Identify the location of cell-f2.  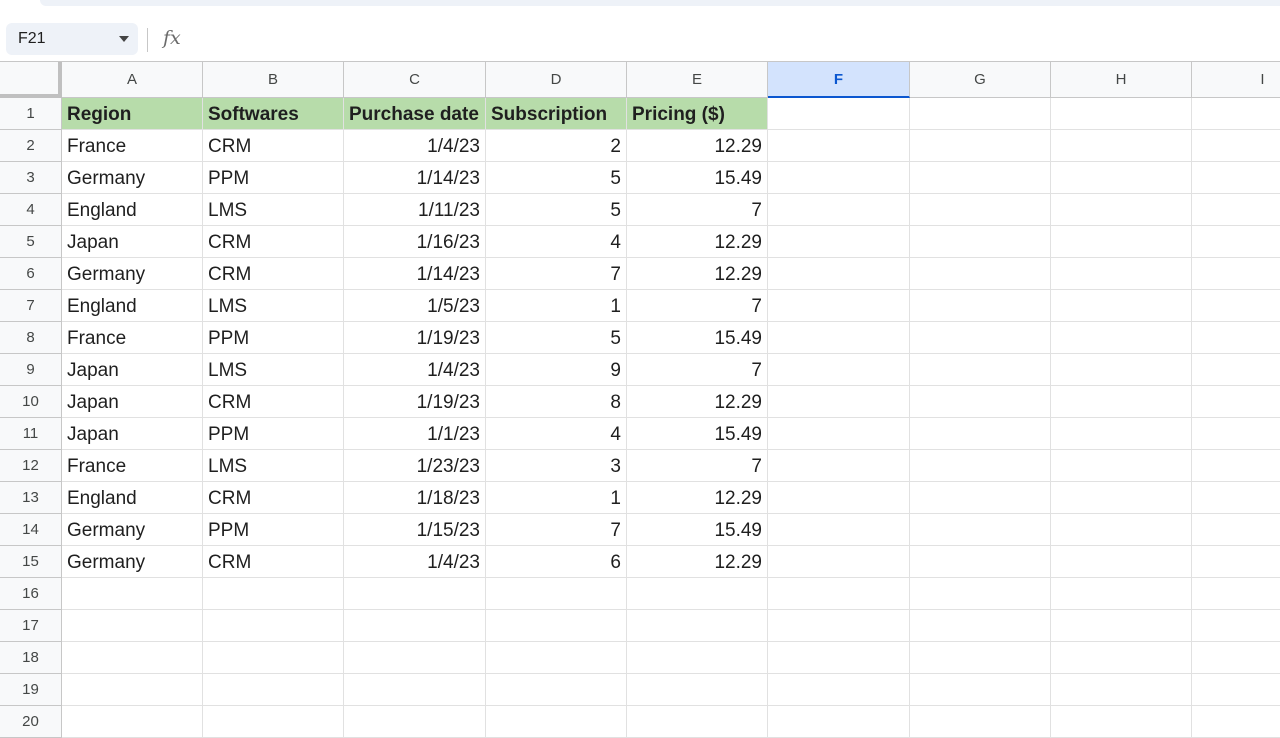
(839, 146).